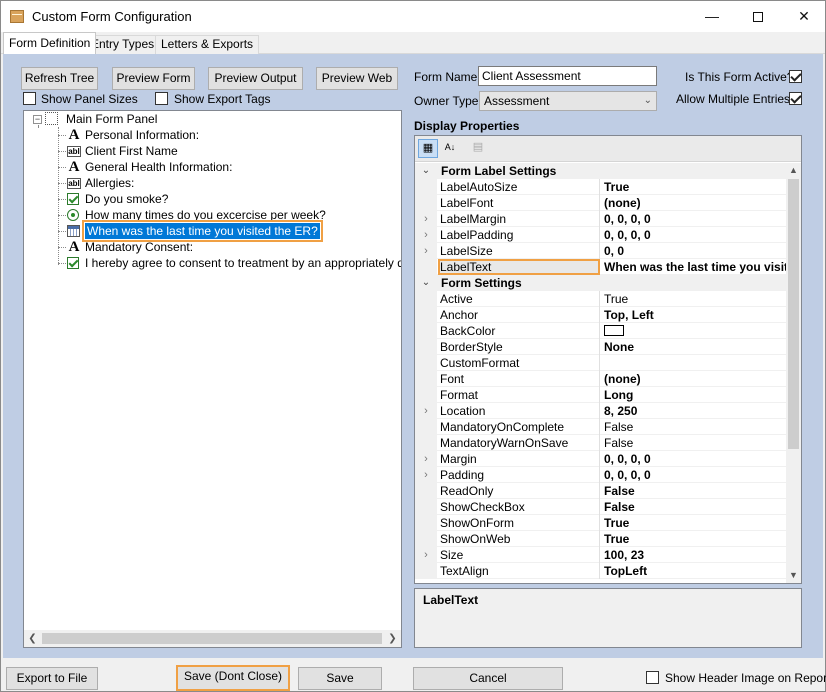 The height and width of the screenshot is (692, 826). What do you see at coordinates (37, 119) in the screenshot?
I see `collapse-icon: −` at bounding box center [37, 119].